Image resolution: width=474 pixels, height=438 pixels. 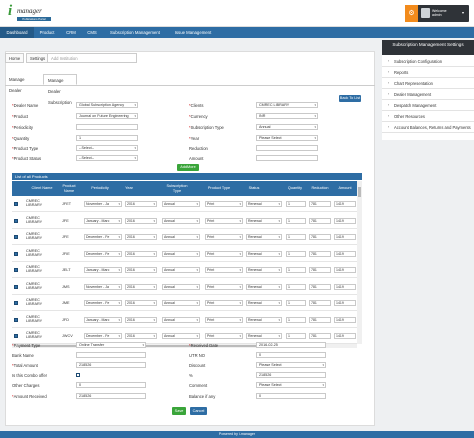 What do you see at coordinates (179, 411) in the screenshot?
I see `save-button: Save` at bounding box center [179, 411].